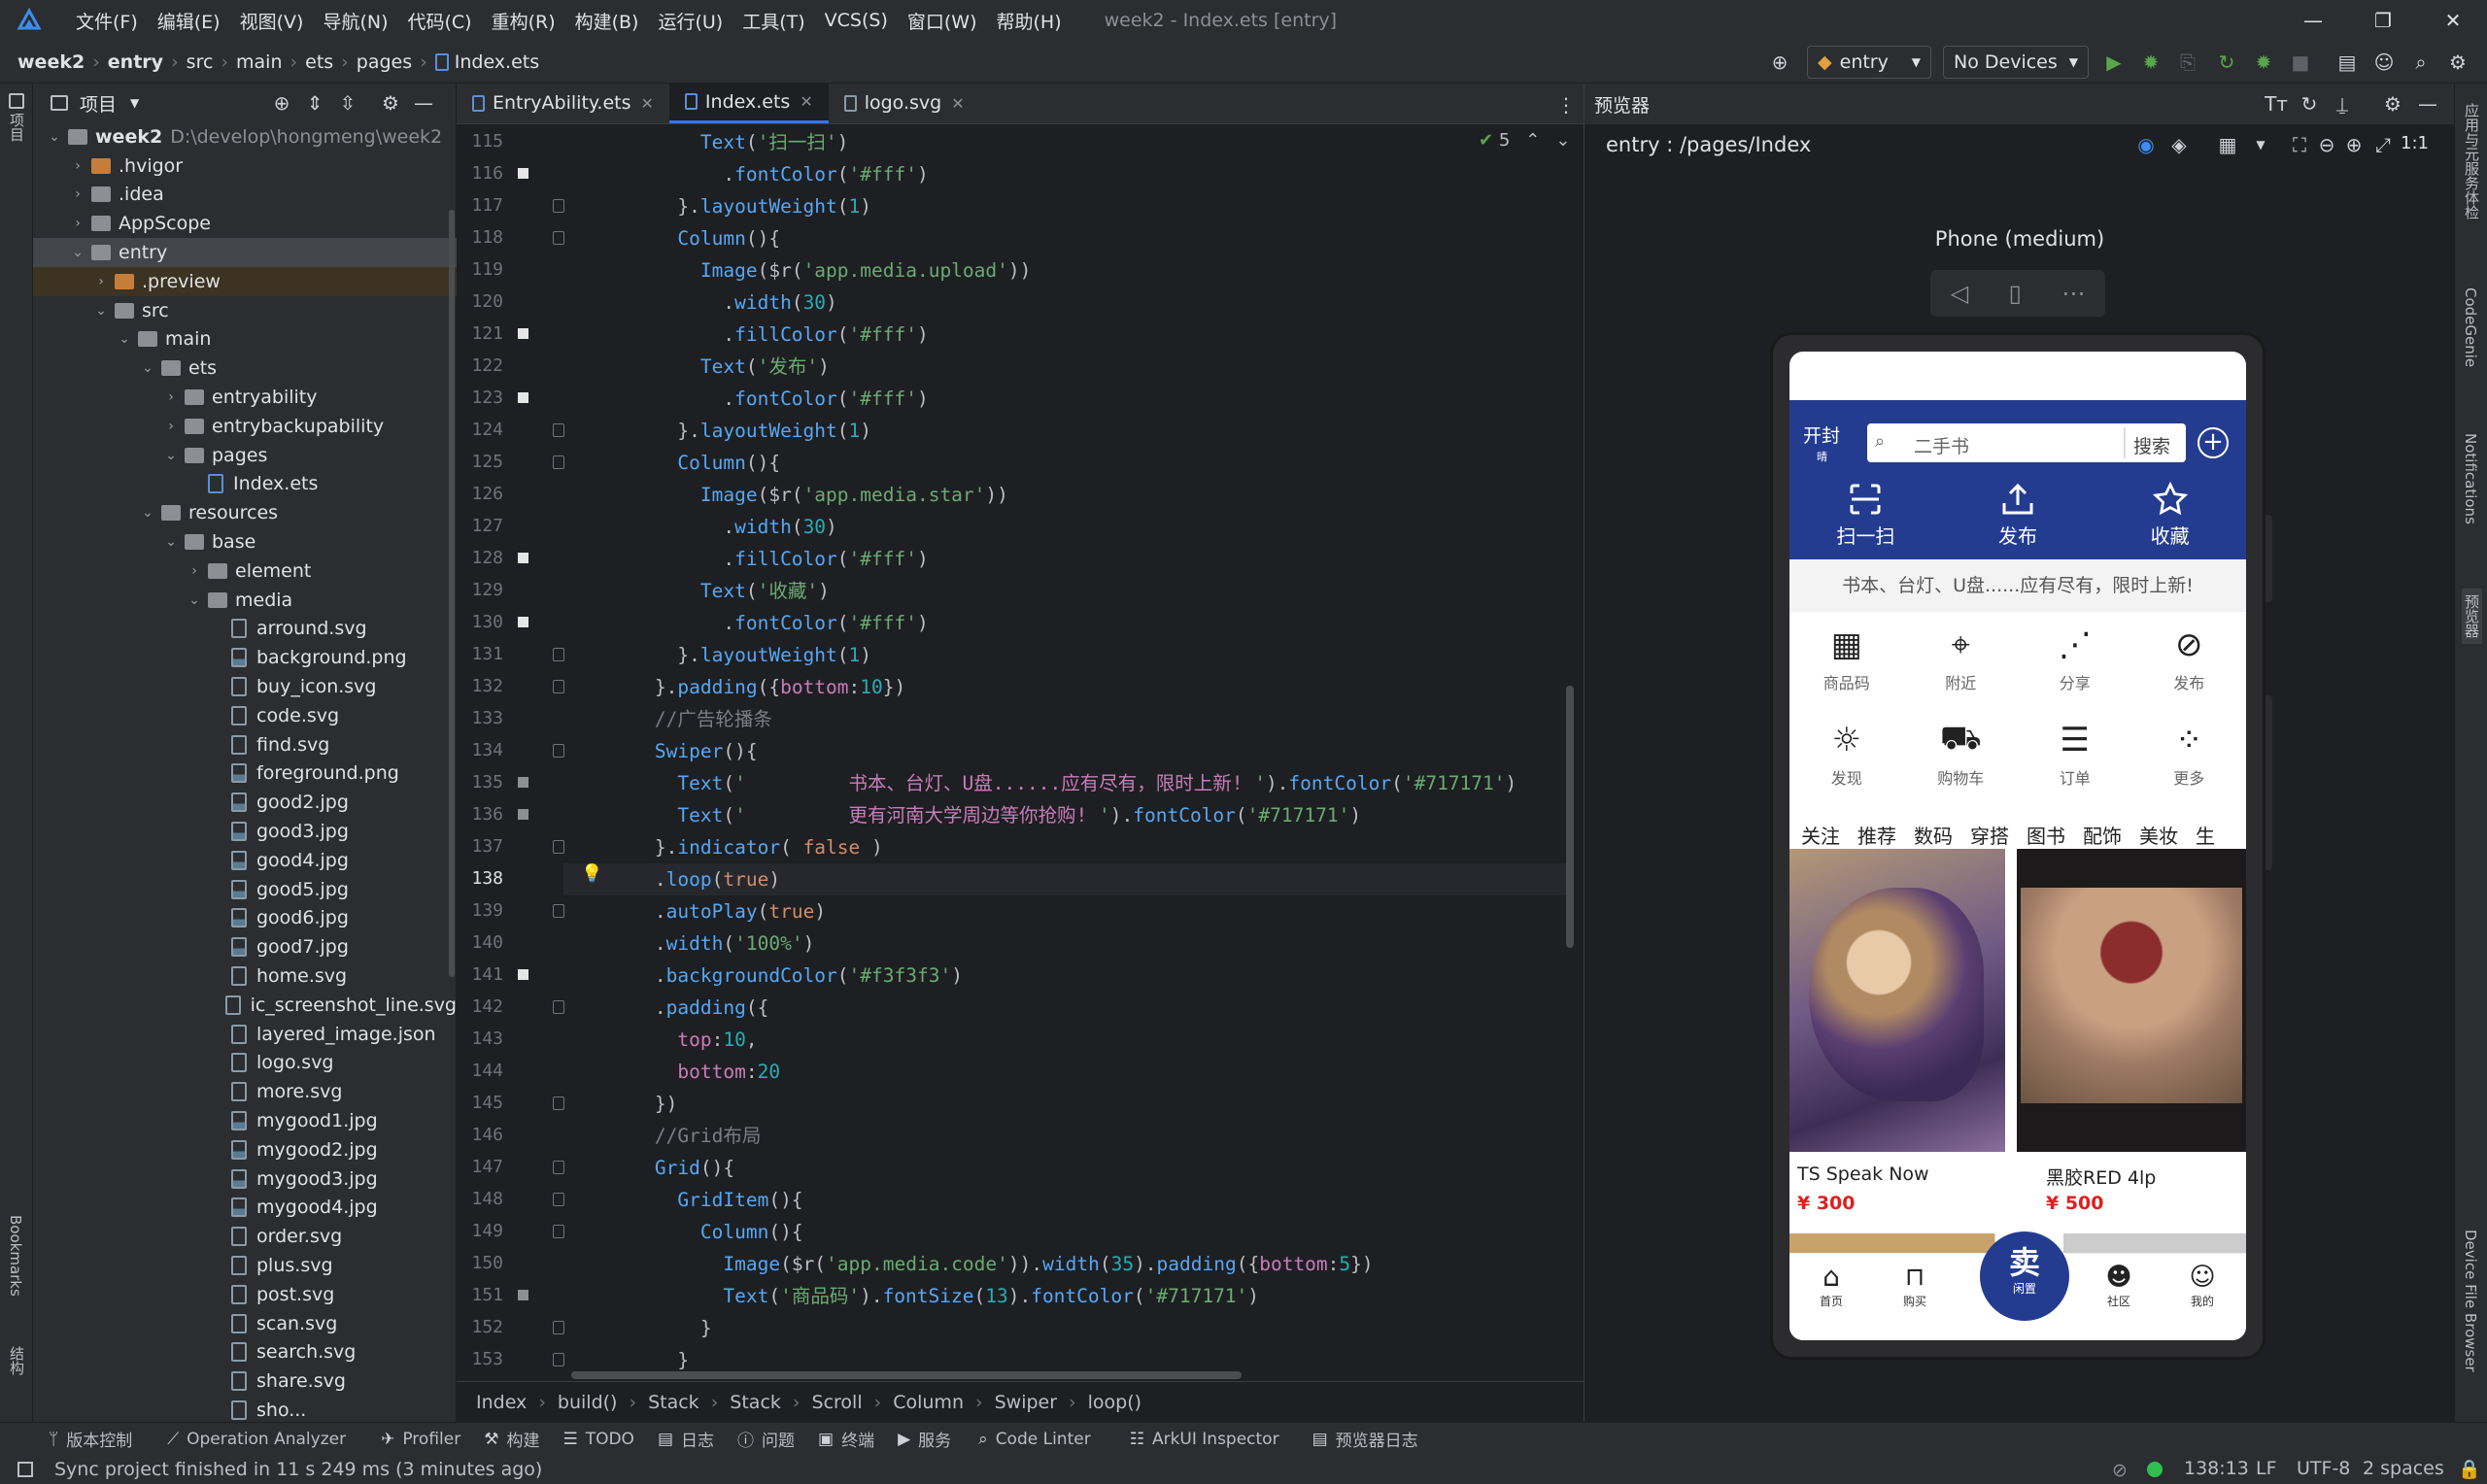  What do you see at coordinates (245, 600) in the screenshot?
I see `tree-item: ⌄ media` at bounding box center [245, 600].